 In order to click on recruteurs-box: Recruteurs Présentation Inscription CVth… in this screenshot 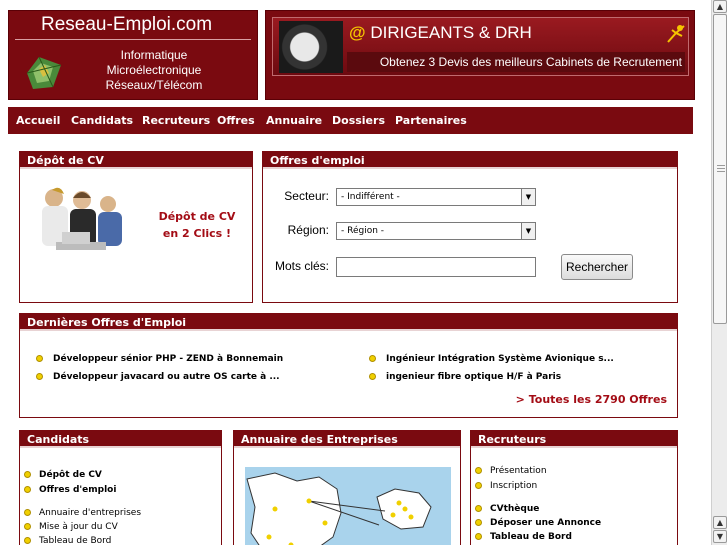, I will do `click(574, 487)`.